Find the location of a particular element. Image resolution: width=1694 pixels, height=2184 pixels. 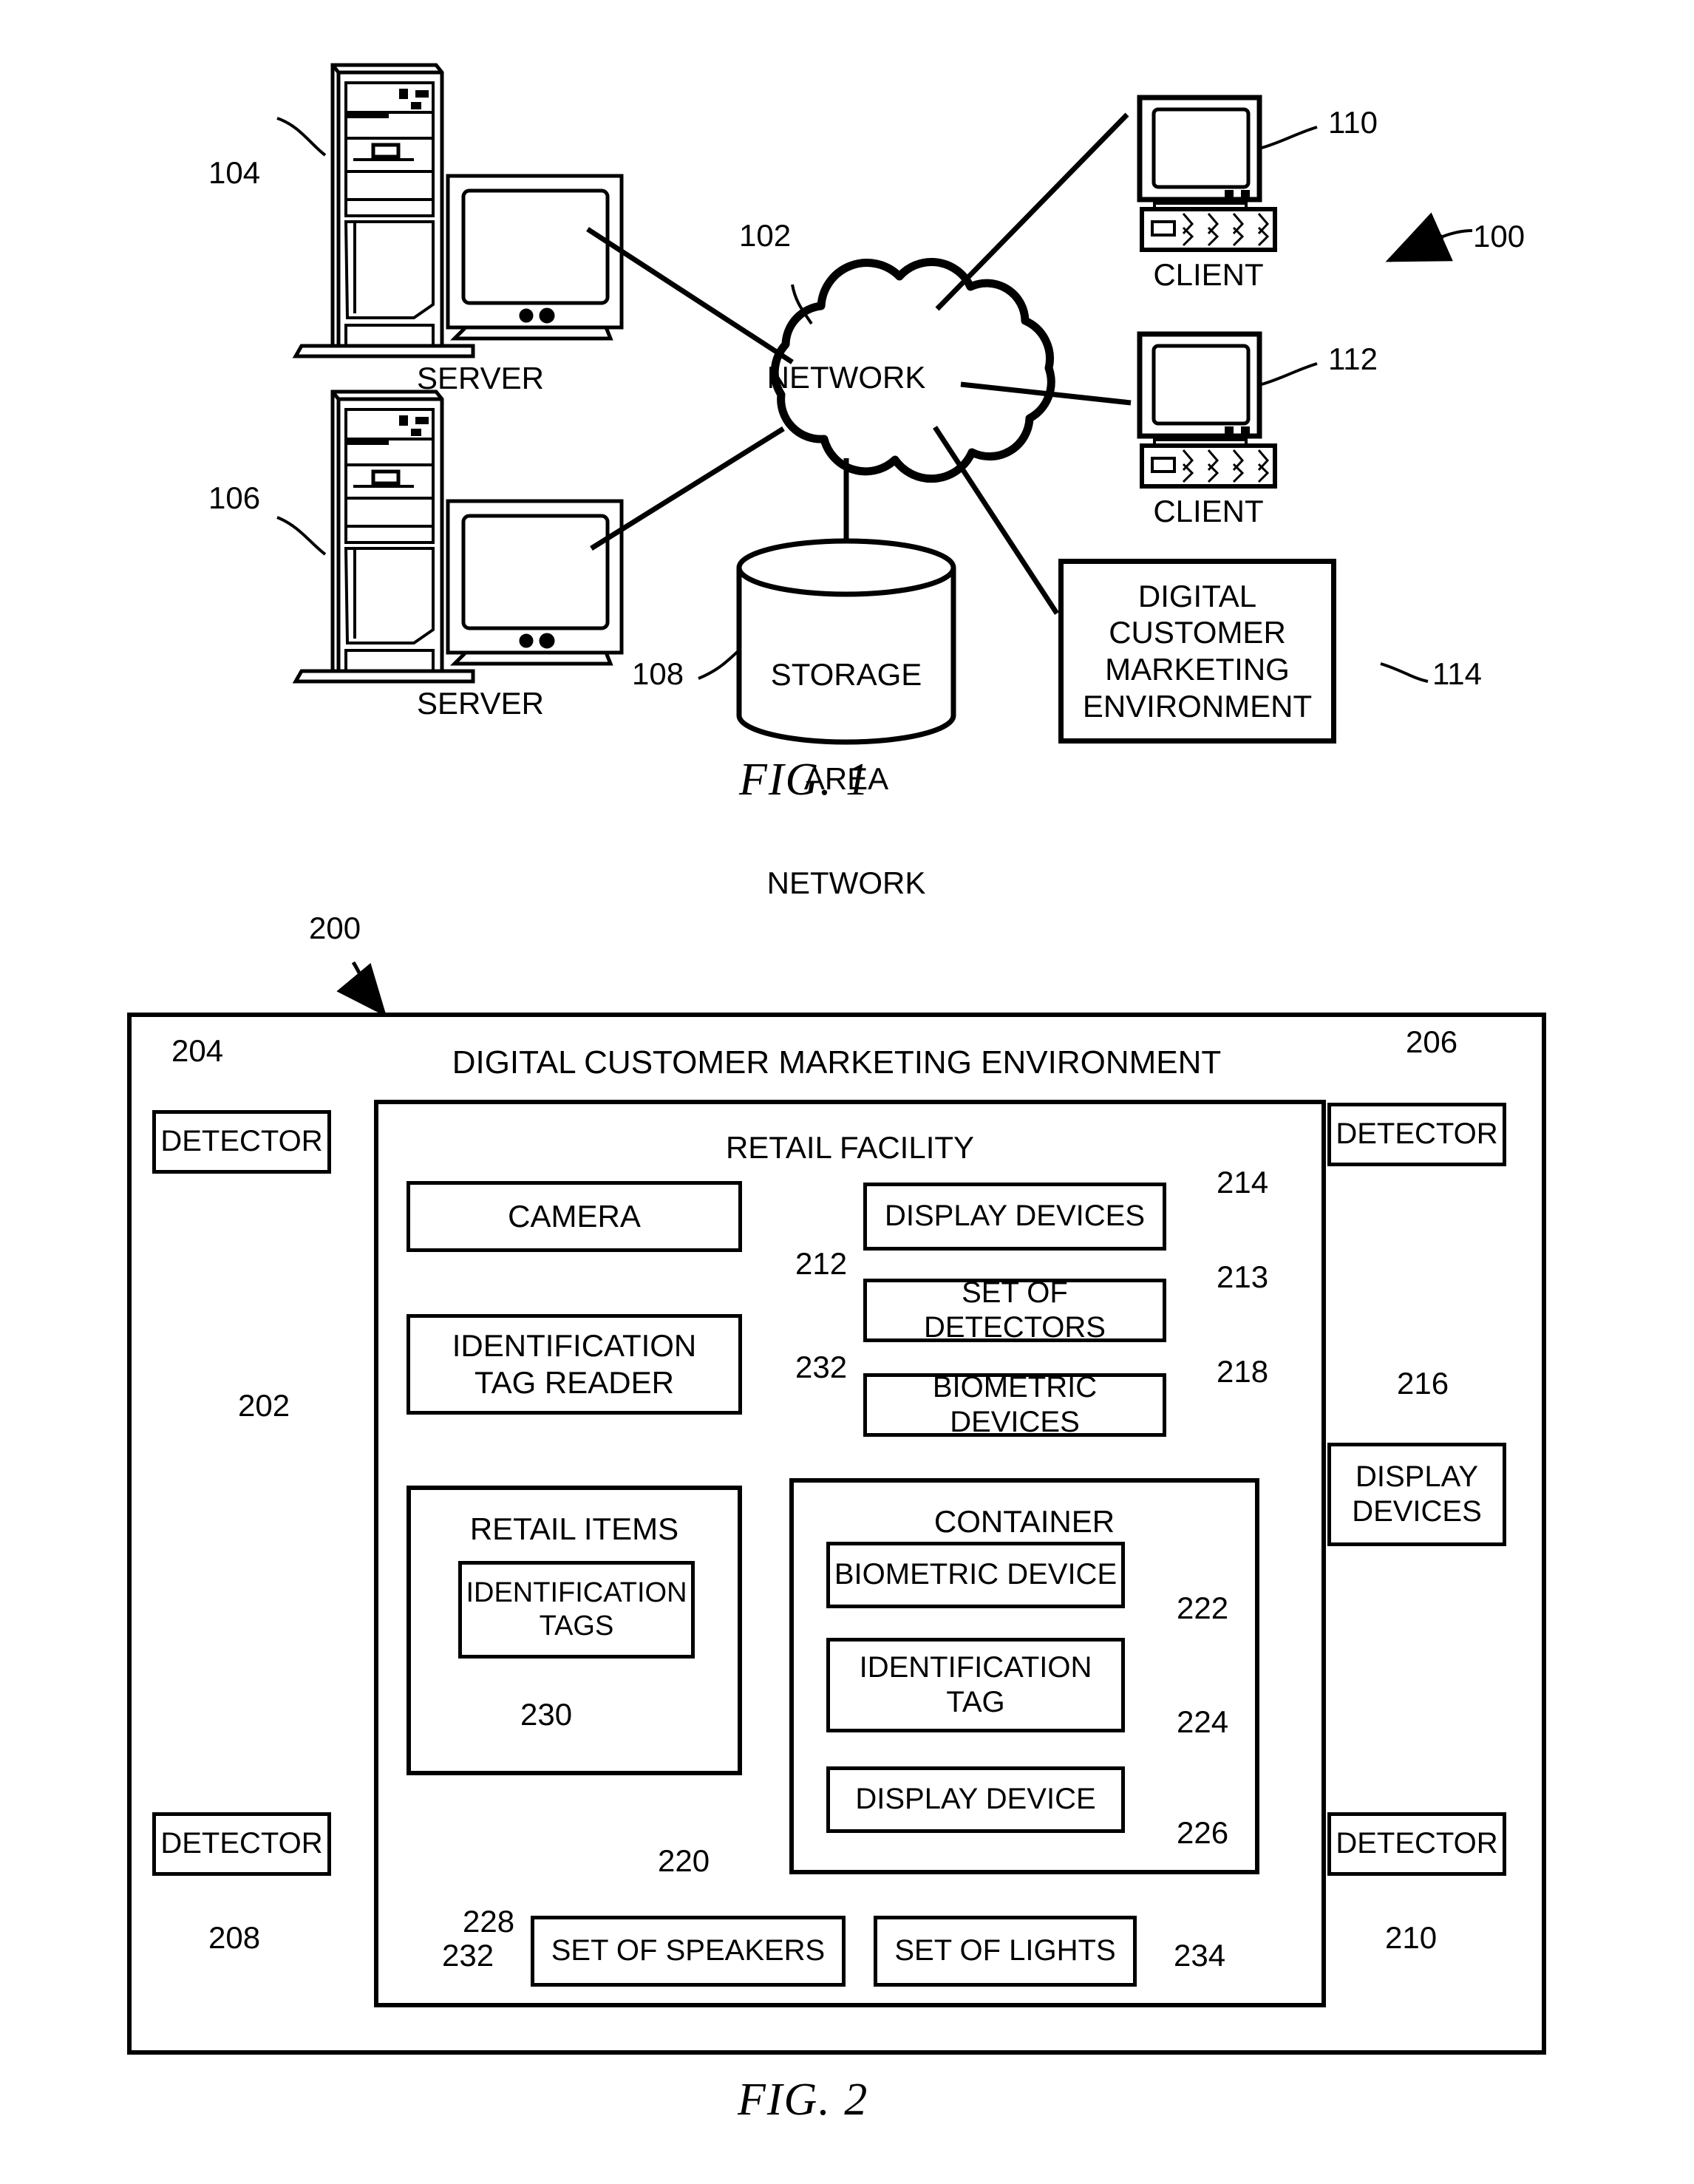

ref-228: 228 is located at coordinates (489, 1921).